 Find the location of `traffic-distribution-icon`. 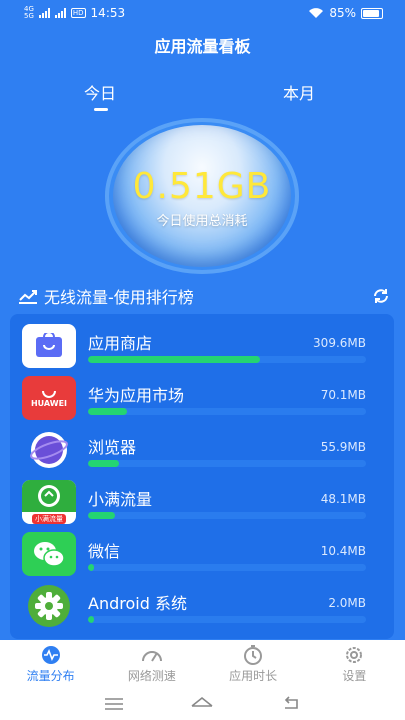

traffic-distribution-icon is located at coordinates (50, 654).